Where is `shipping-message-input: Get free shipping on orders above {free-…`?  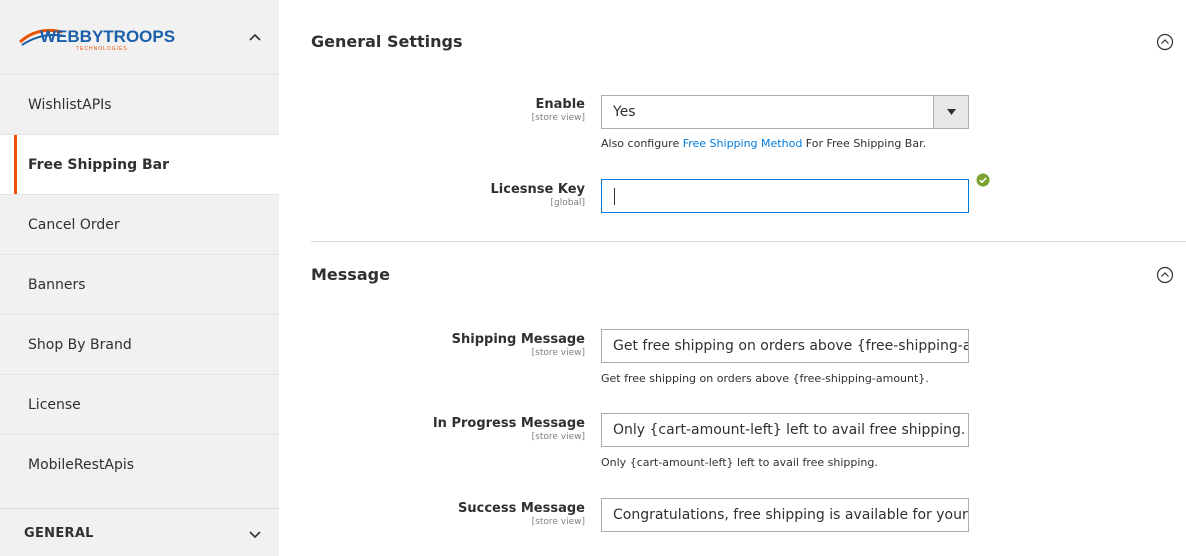
shipping-message-input: Get free shipping on orders above {free-… is located at coordinates (785, 346).